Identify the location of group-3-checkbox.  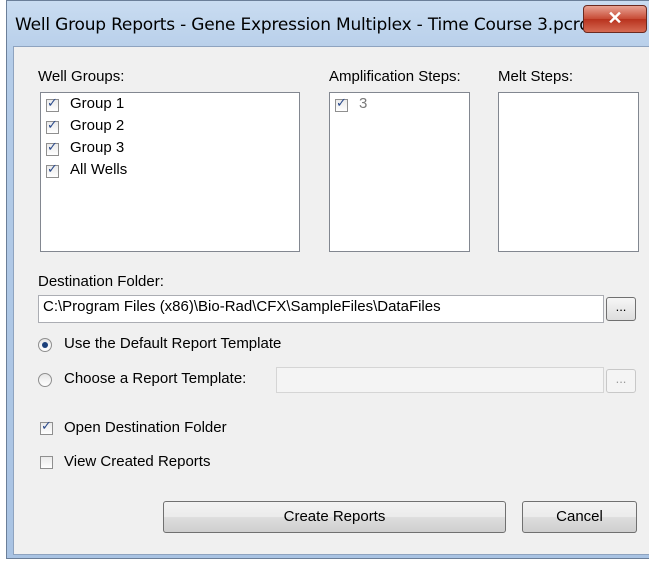
(52, 148).